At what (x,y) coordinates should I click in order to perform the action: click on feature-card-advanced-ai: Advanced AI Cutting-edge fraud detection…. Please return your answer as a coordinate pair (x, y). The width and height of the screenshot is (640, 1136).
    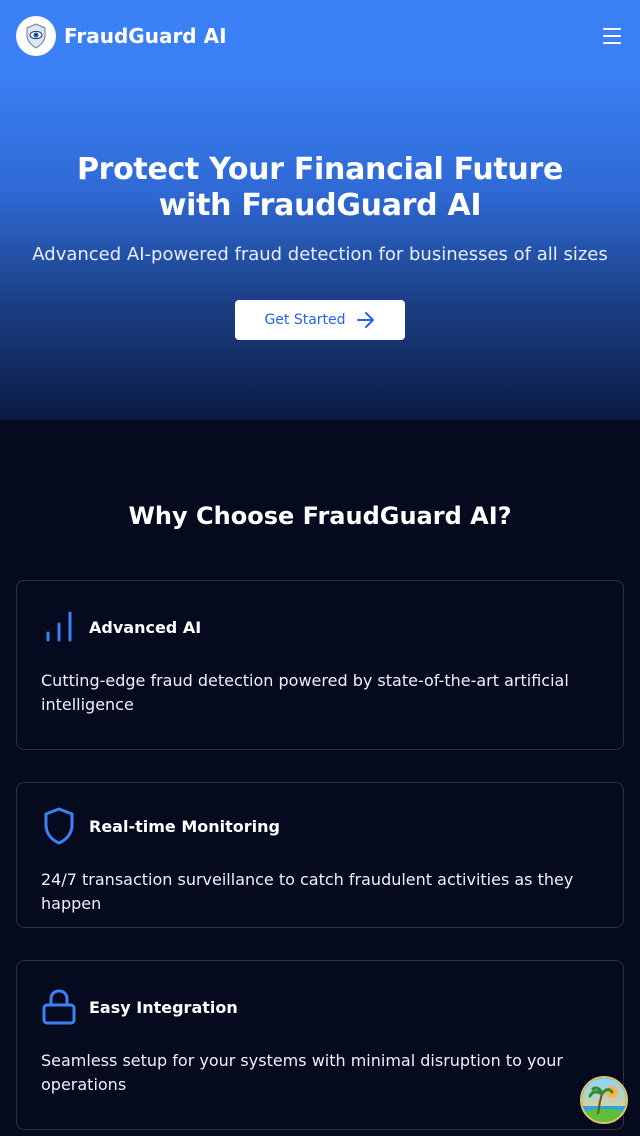
    Looking at the image, I should click on (320, 665).